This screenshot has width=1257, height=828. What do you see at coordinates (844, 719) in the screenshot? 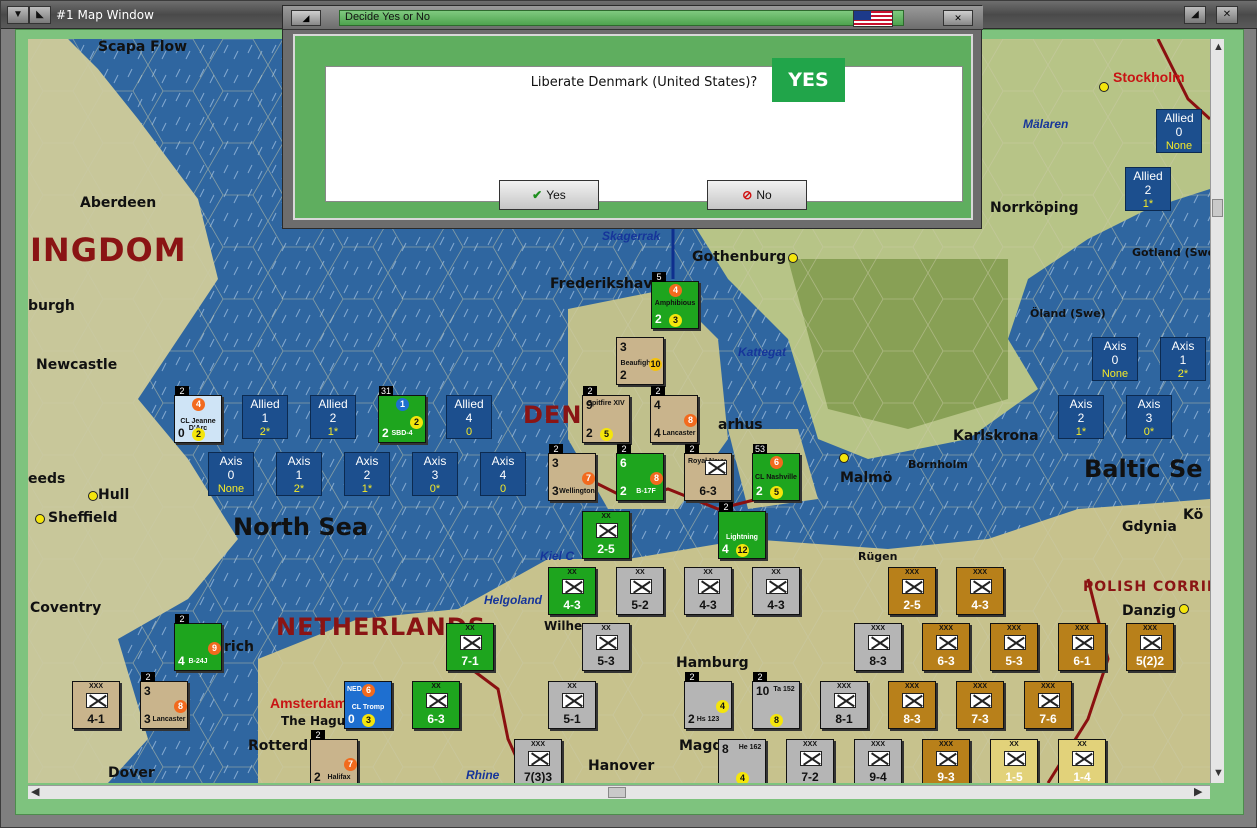
I see `unit-strength: 8-1` at bounding box center [844, 719].